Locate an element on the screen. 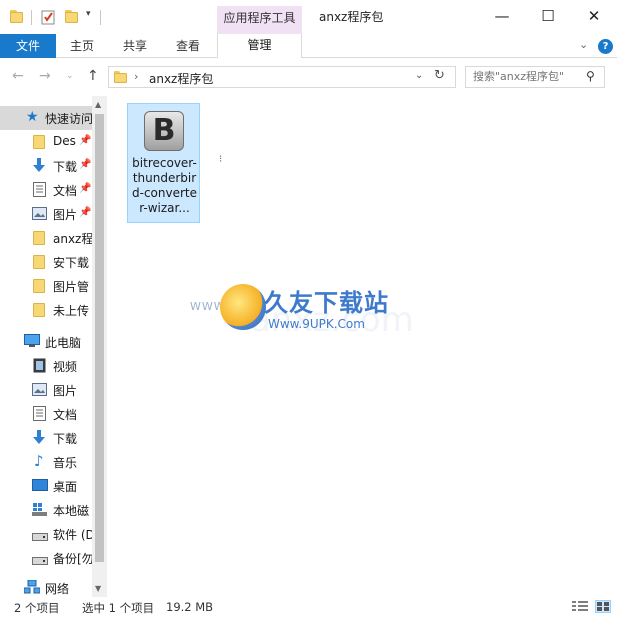  nav-this-pc: 此电脑 is located at coordinates (46, 342).